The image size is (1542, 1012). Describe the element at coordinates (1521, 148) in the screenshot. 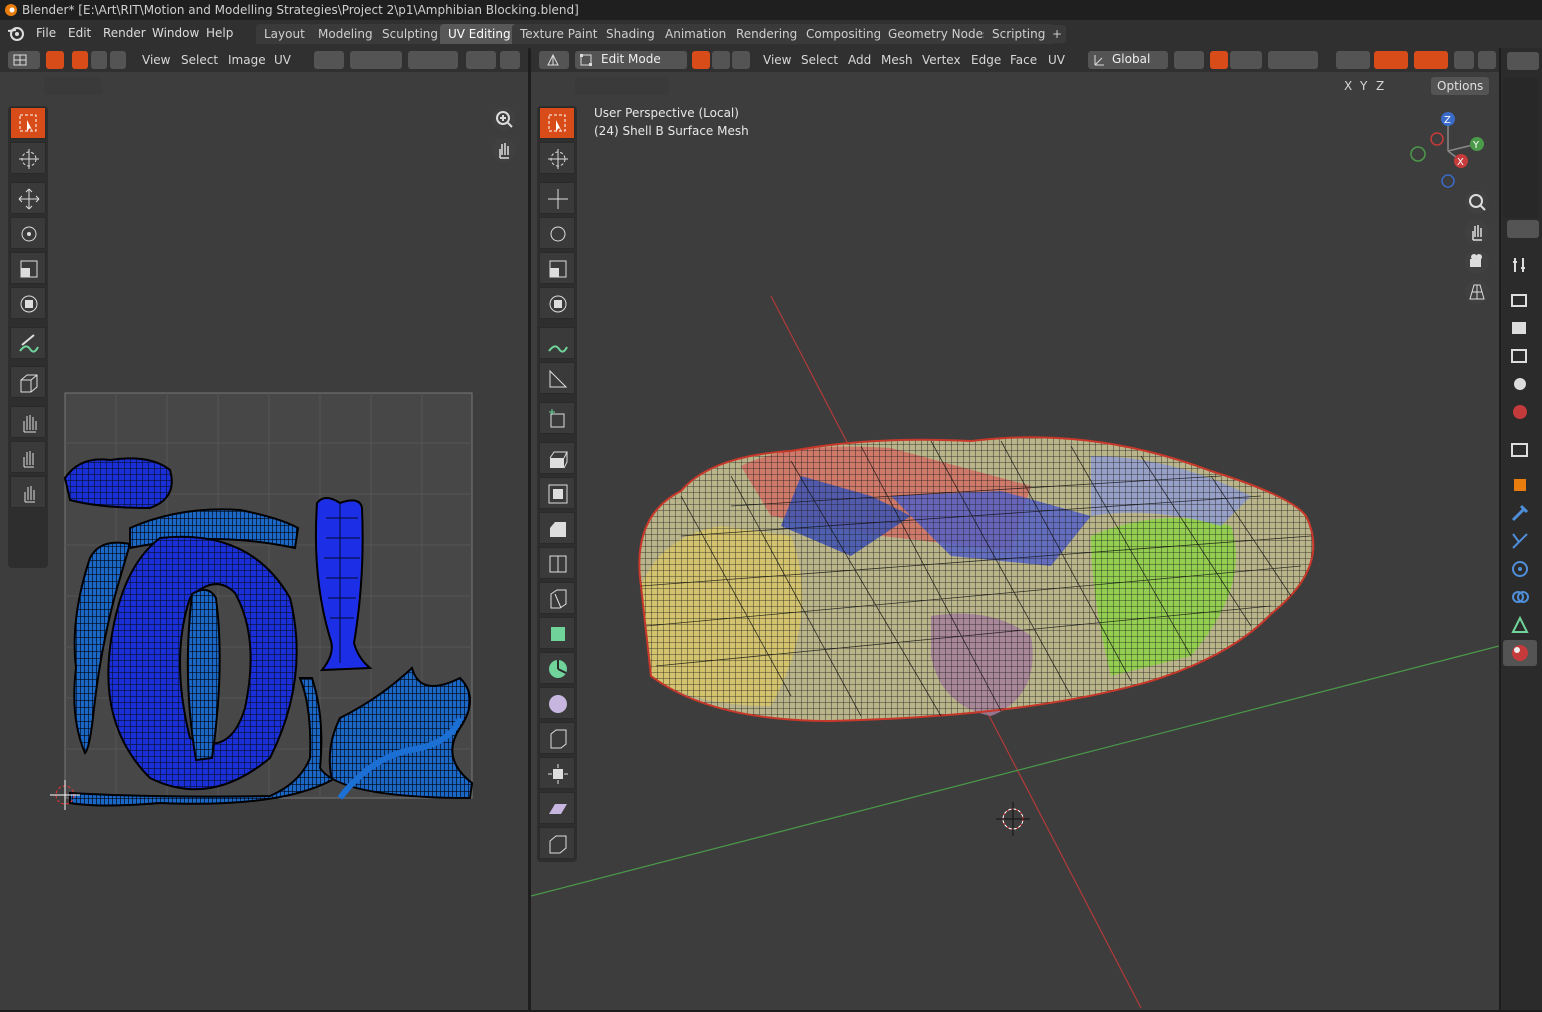

I see `outliner-panel` at that location.